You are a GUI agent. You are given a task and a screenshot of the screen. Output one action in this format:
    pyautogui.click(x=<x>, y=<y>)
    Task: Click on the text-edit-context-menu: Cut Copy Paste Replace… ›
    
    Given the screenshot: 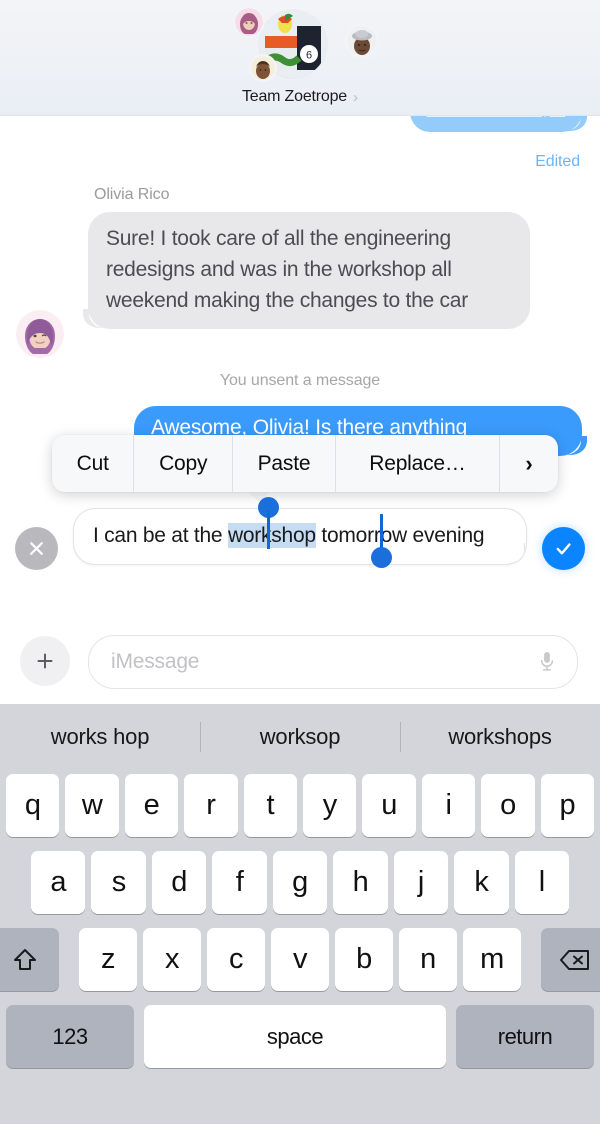 What is the action you would take?
    pyautogui.click(x=305, y=463)
    